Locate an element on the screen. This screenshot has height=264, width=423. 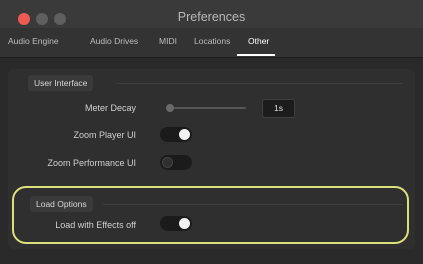
zoom-player-ui-label: Zoom Player UI is located at coordinates (104, 135).